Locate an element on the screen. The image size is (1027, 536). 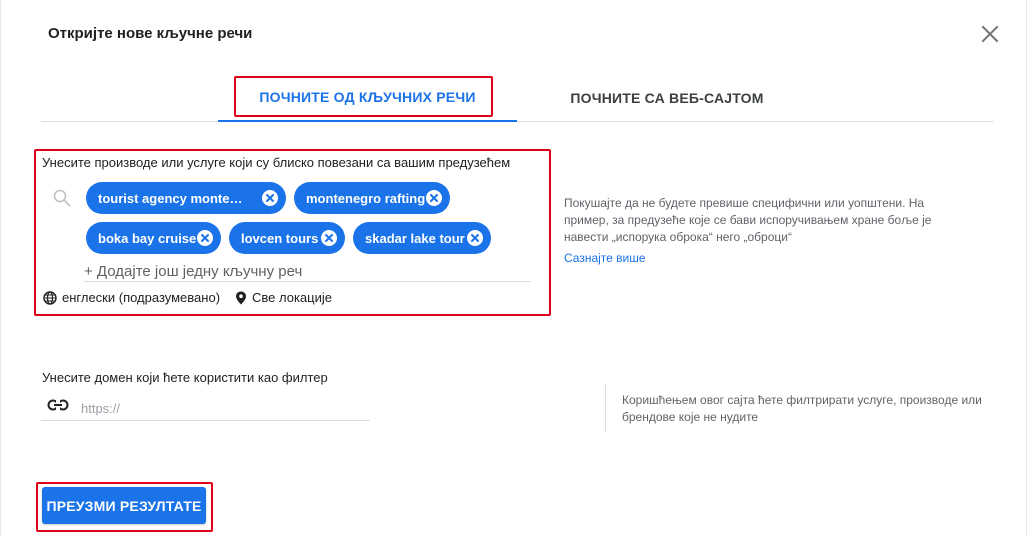
keyword-chip: lovcen tours is located at coordinates (287, 238).